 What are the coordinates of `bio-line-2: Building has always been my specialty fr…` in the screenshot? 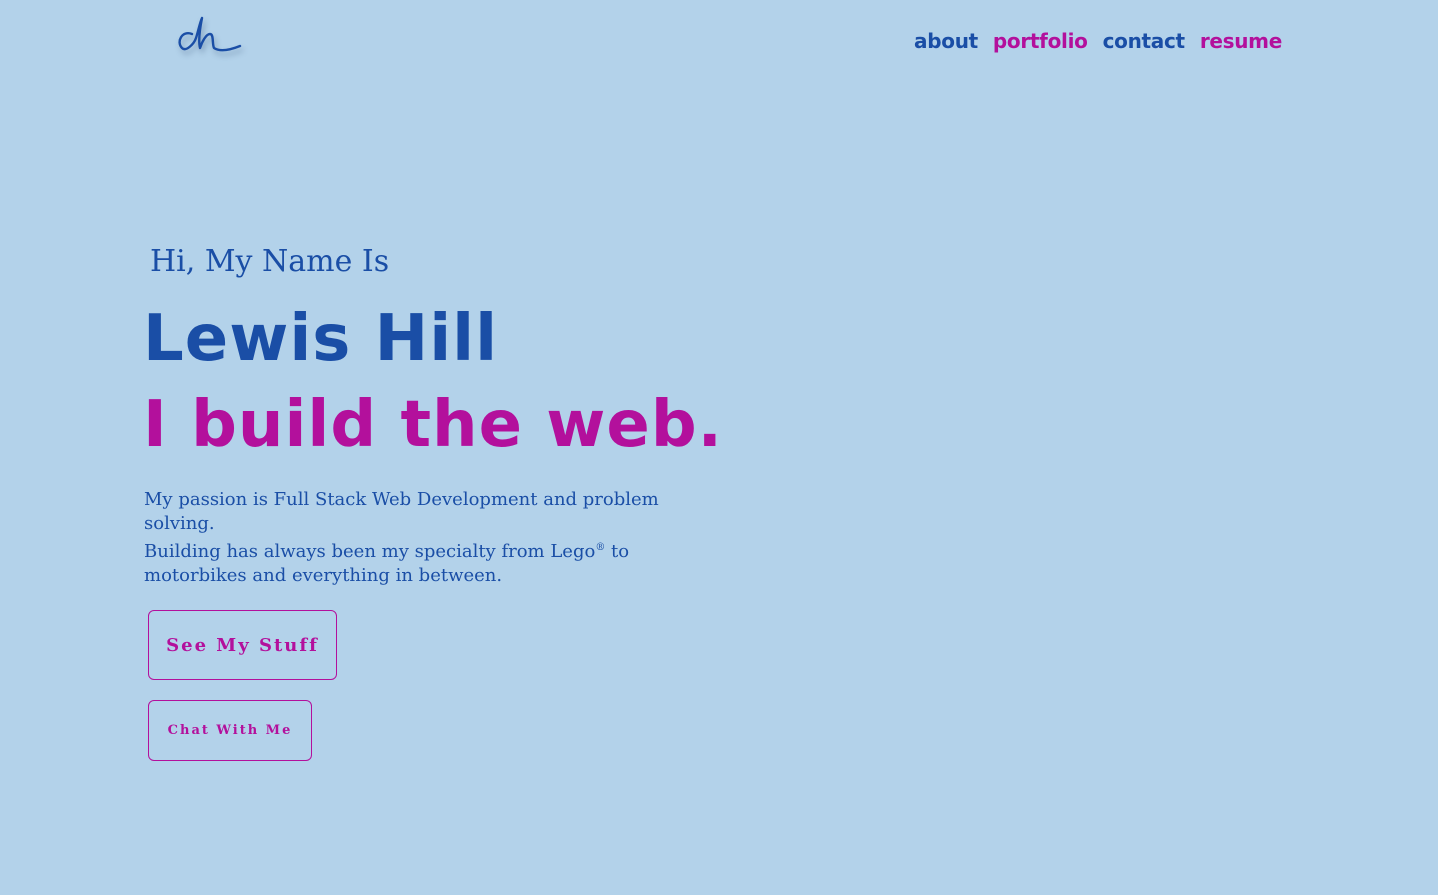 It's located at (424, 562).